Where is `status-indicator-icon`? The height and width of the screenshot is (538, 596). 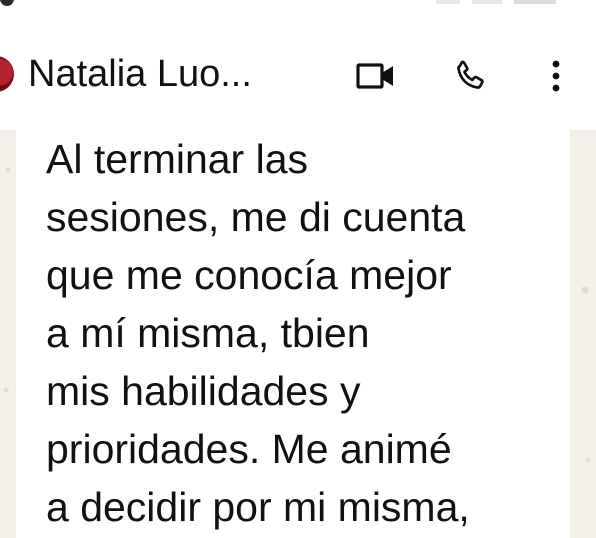
status-indicator-icon is located at coordinates (7, 3).